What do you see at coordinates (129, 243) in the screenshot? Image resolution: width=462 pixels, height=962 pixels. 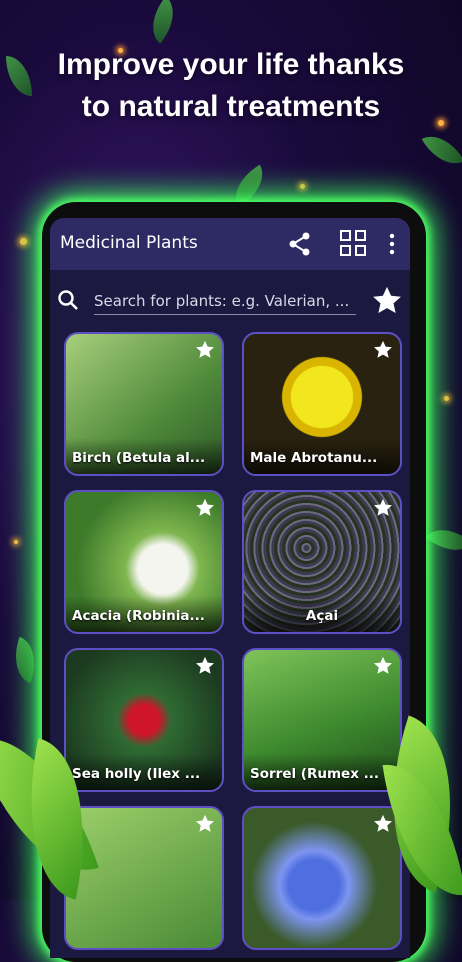 I see `app-title: Medicinal Plants` at bounding box center [129, 243].